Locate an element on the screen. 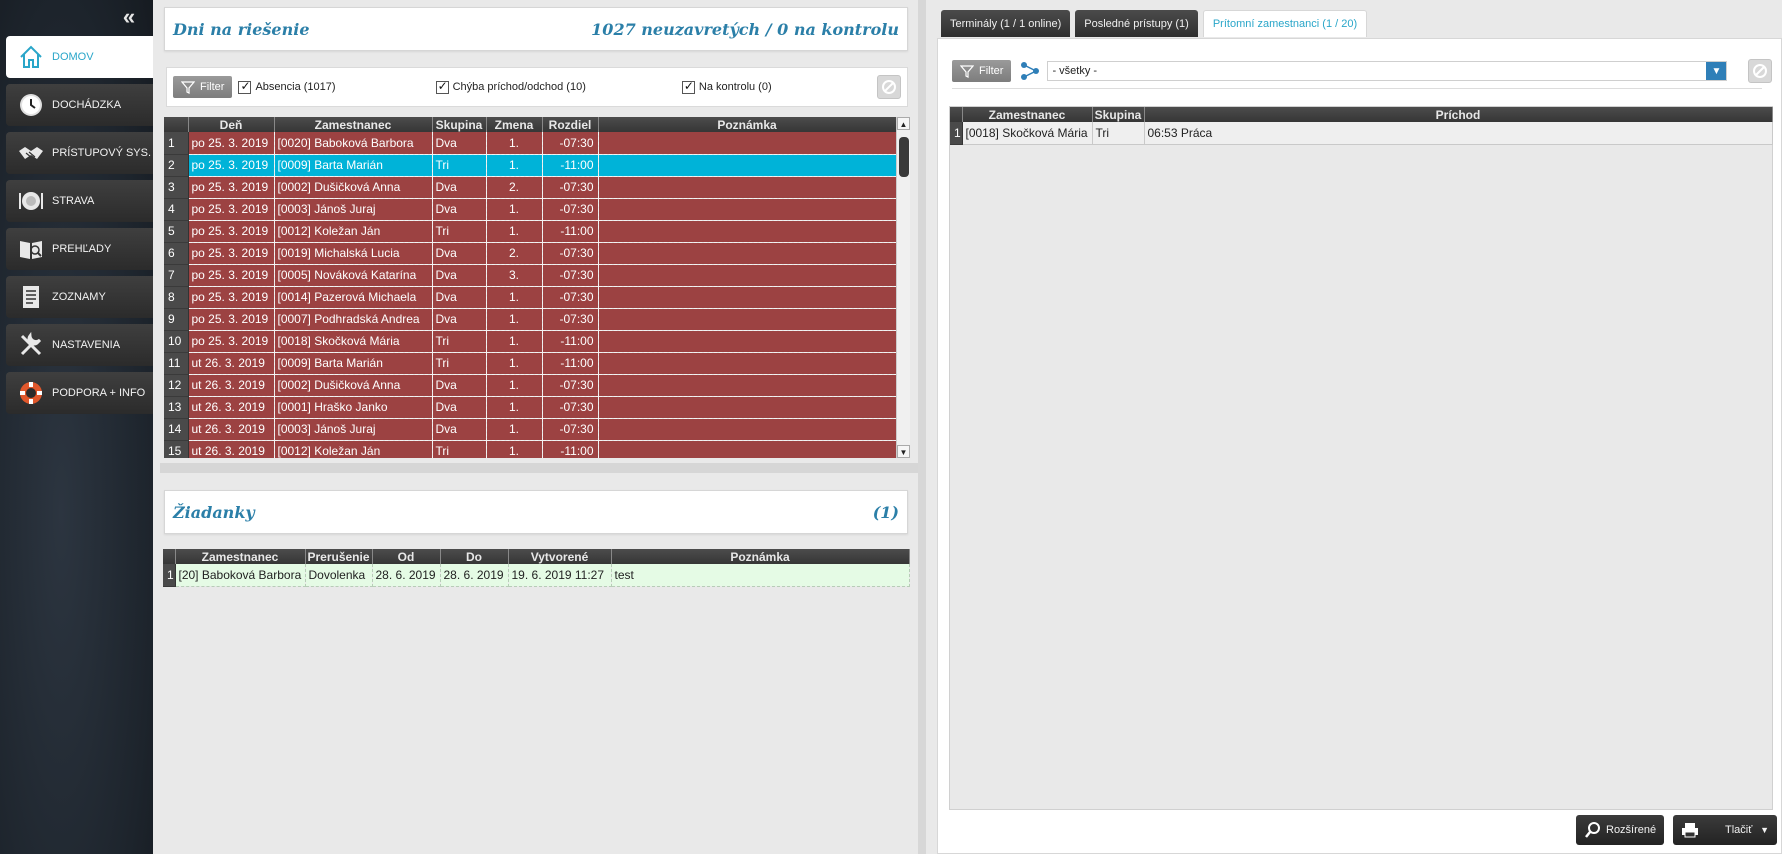 This screenshot has height=854, width=1782. nav-label: PRÍSTUPOVÝ SYS. is located at coordinates (102, 153).